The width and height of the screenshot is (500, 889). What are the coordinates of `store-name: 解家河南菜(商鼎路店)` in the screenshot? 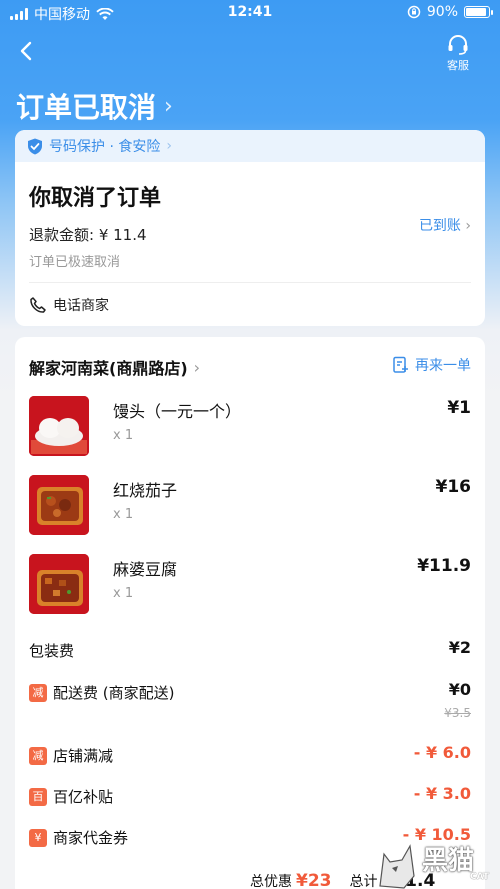 It's located at (108, 368).